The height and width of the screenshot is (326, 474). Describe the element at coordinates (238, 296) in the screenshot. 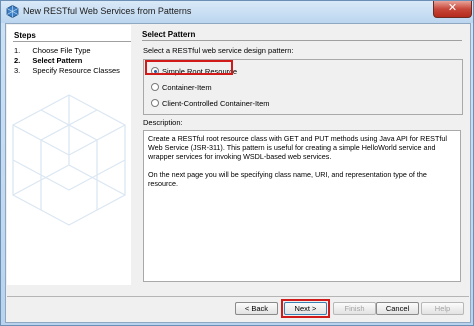

I see `button-bar-divider` at that location.